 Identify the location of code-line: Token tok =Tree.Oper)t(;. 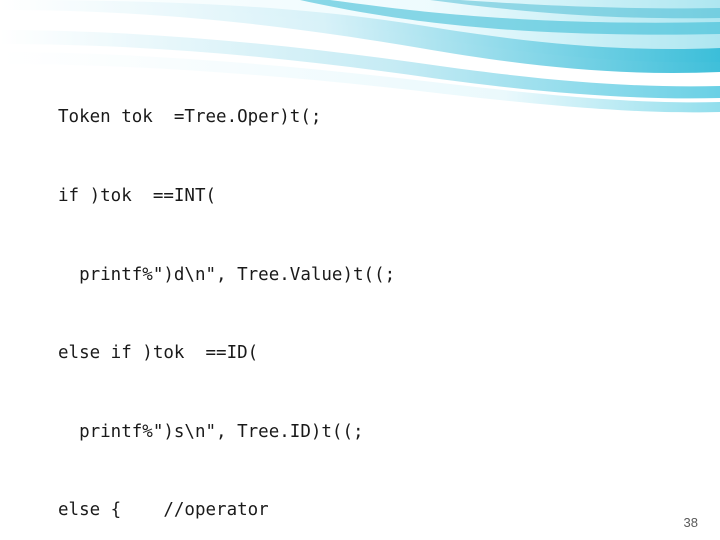
(190, 117).